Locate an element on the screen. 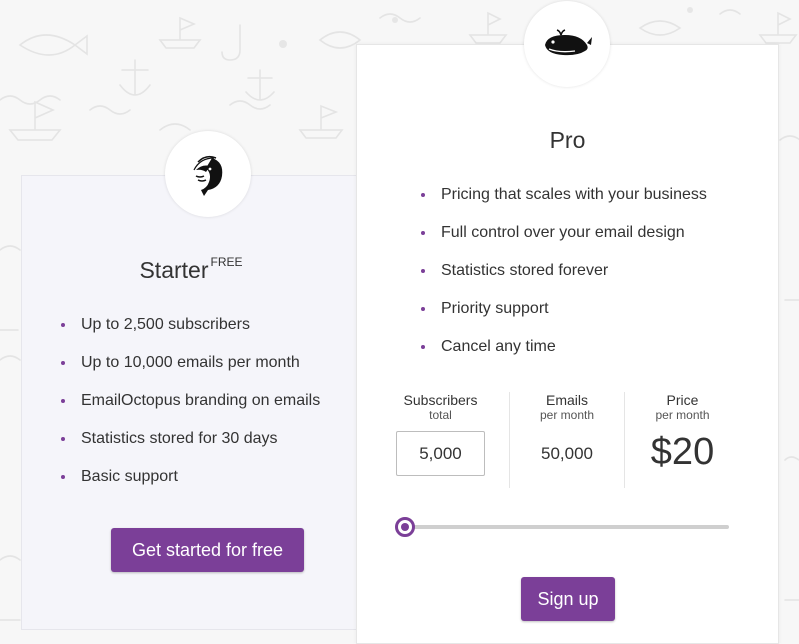  list-item: EmailOctopus branding on emails is located at coordinates (190, 408).